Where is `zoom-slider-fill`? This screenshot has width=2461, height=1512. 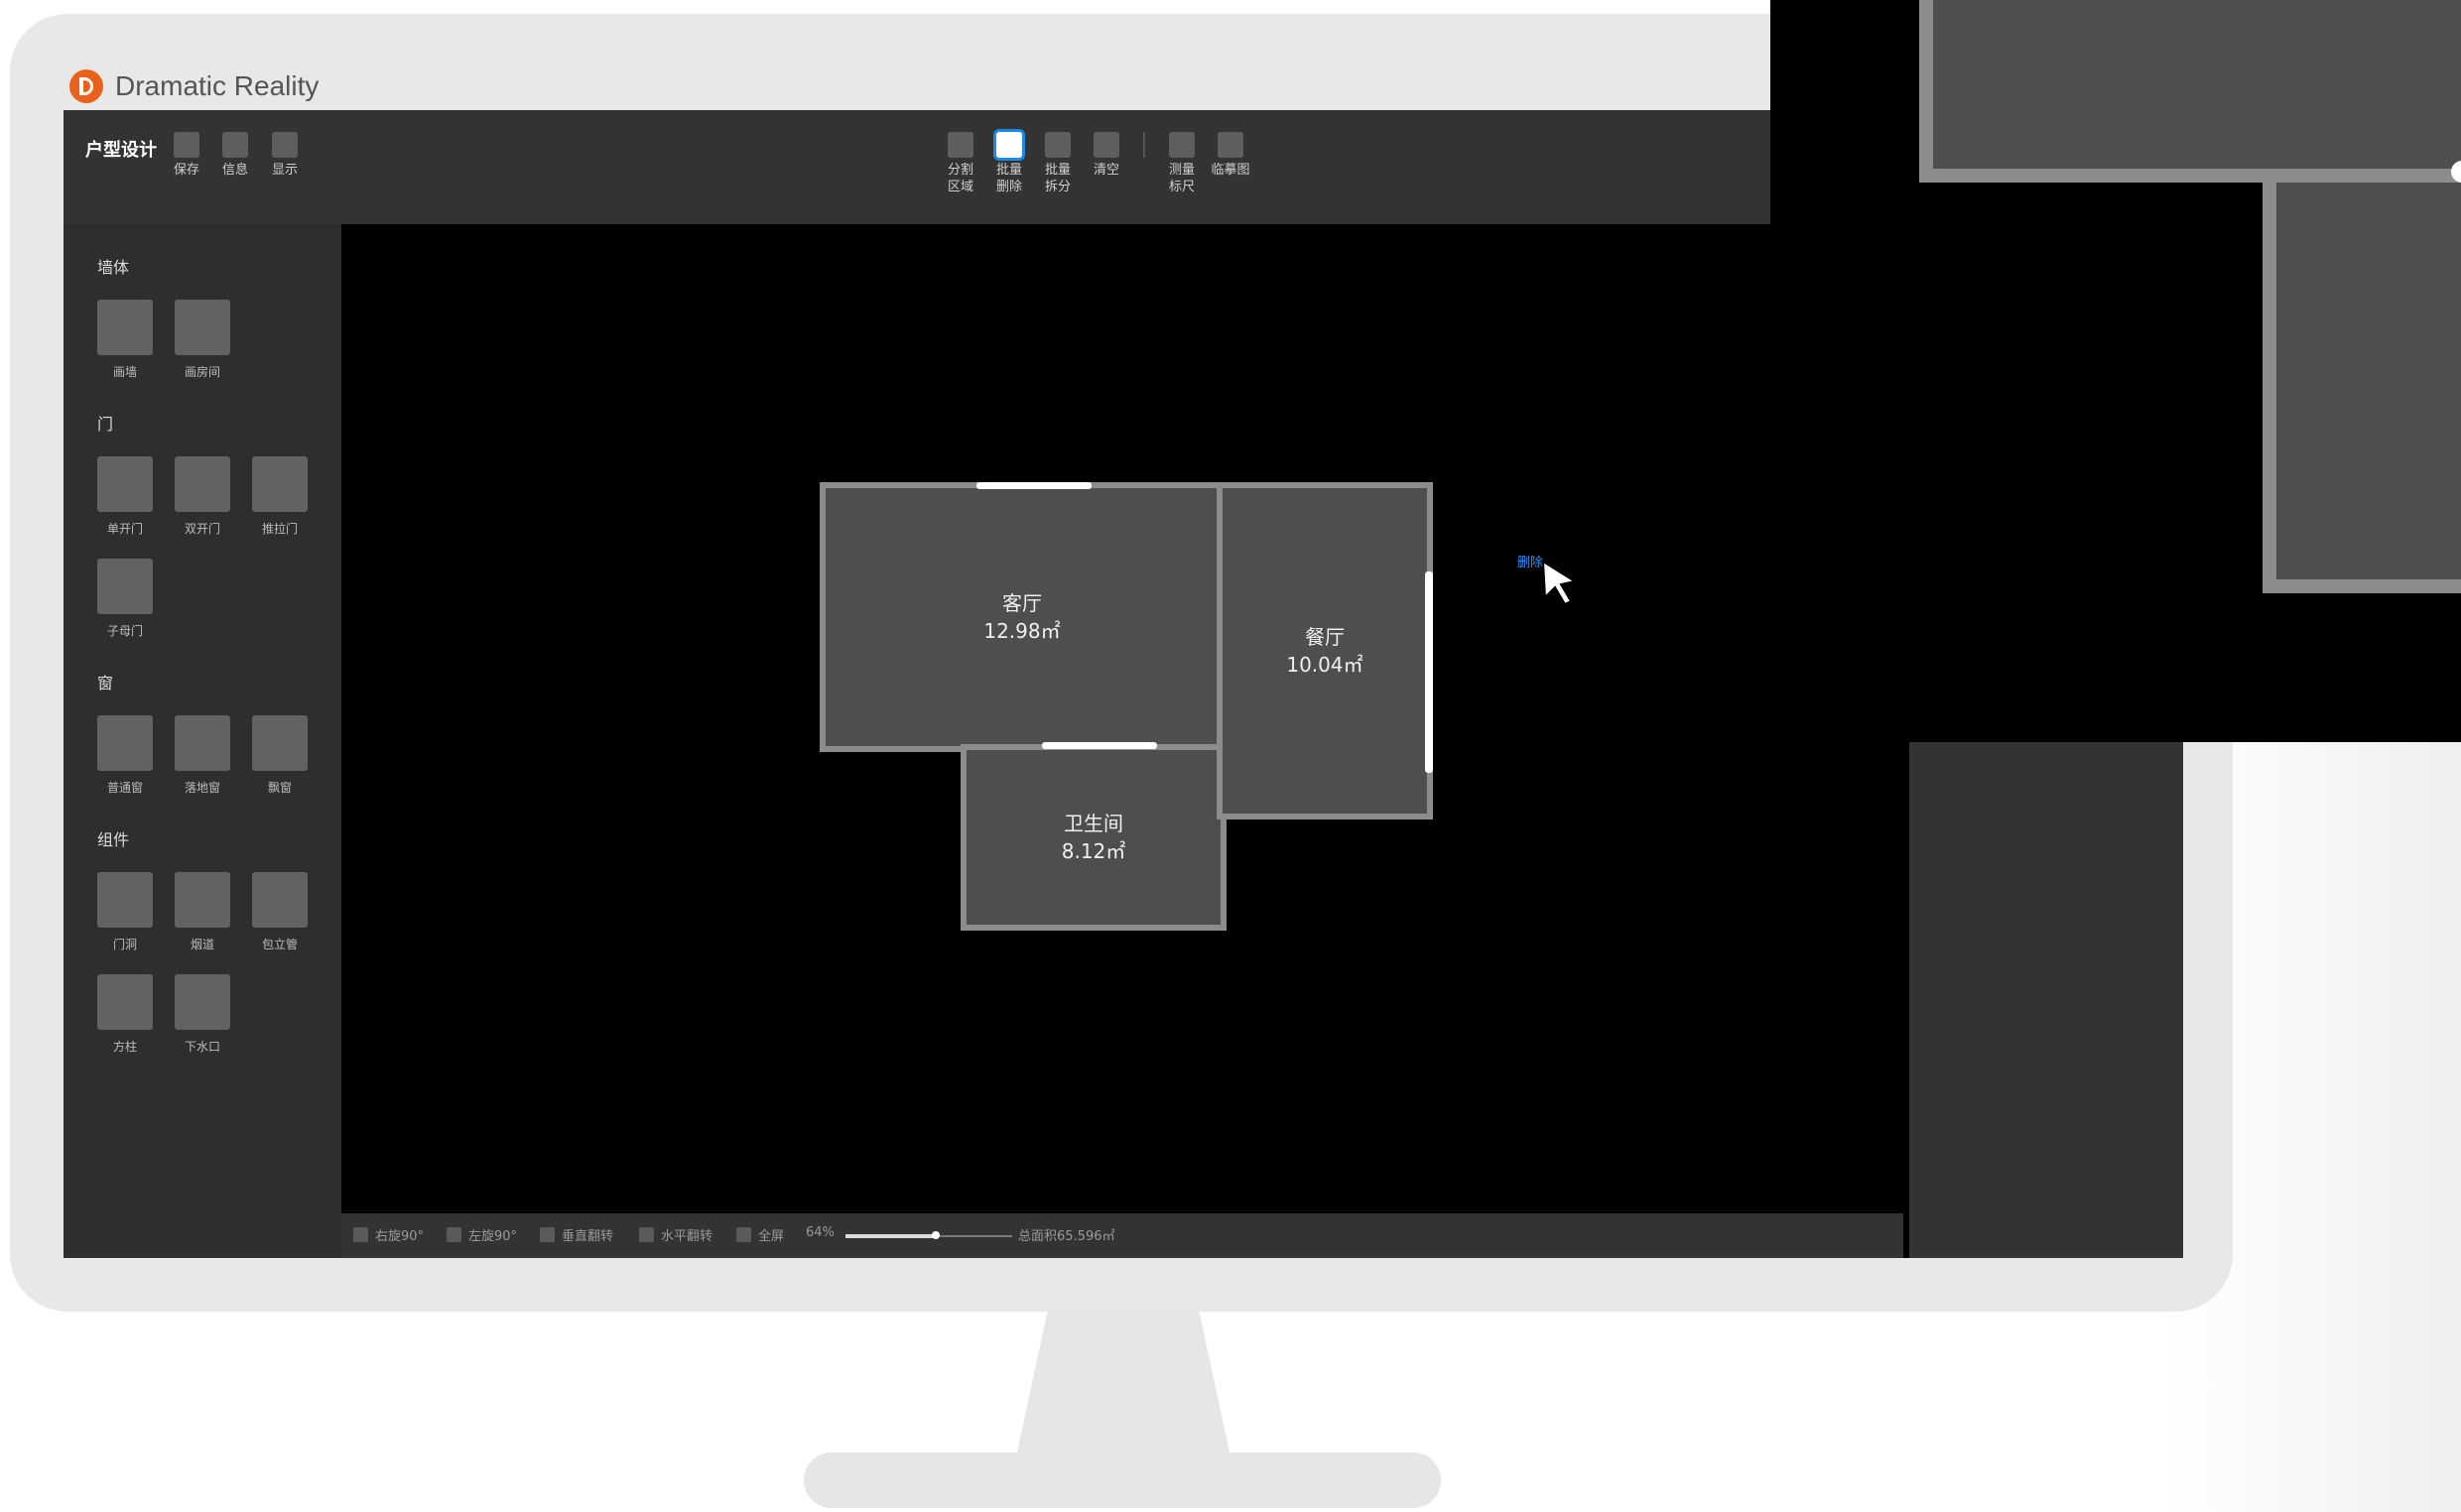 zoom-slider-fill is located at coordinates (890, 1236).